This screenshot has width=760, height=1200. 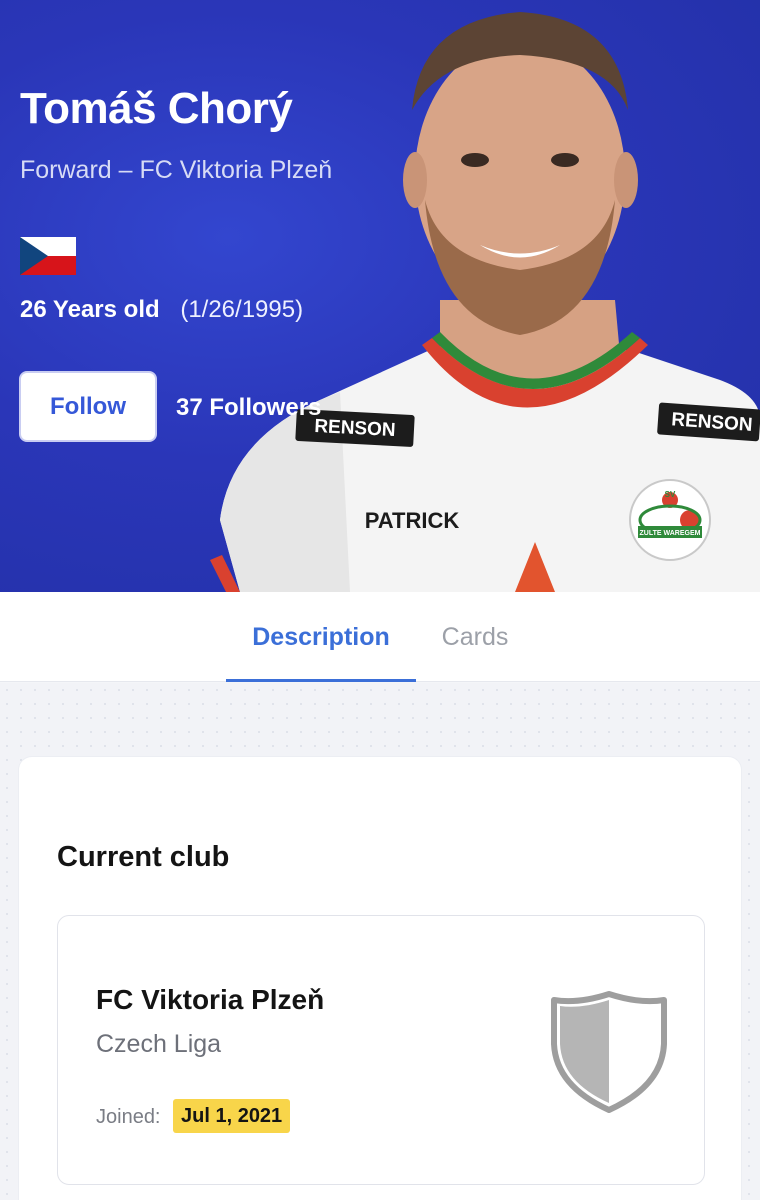 I want to click on follow-button: Follow, so click(x=88, y=406).